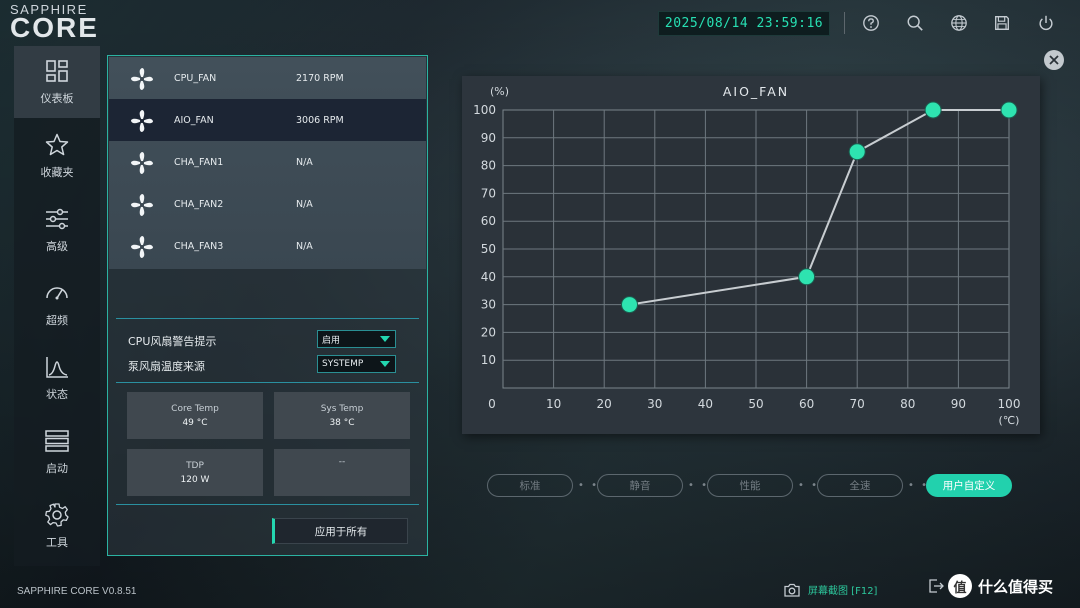 The image size is (1080, 608). I want to click on temp-source-value: SYSTEMP, so click(343, 364).